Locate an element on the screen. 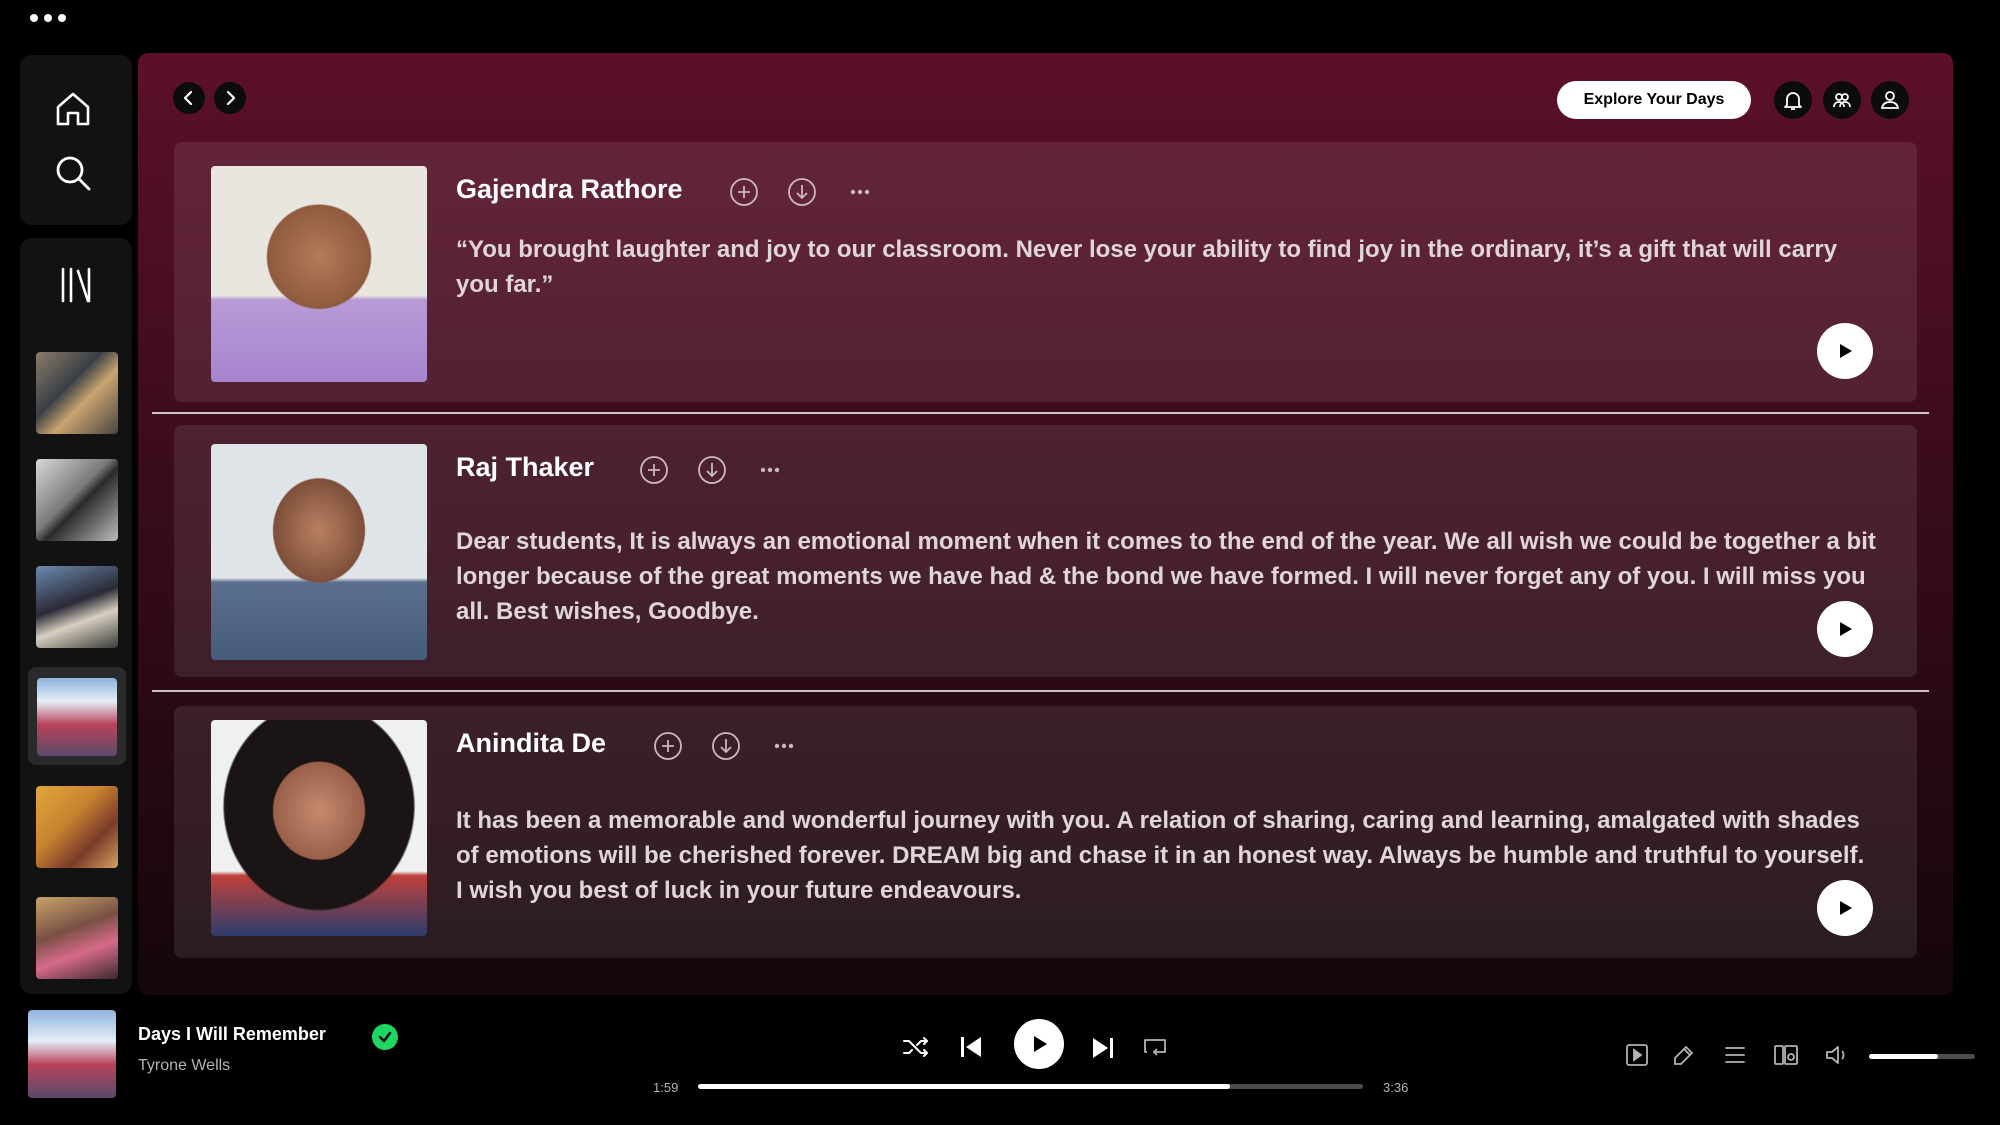 The height and width of the screenshot is (1125, 2000). now-playing-artwork is located at coordinates (72, 1054).